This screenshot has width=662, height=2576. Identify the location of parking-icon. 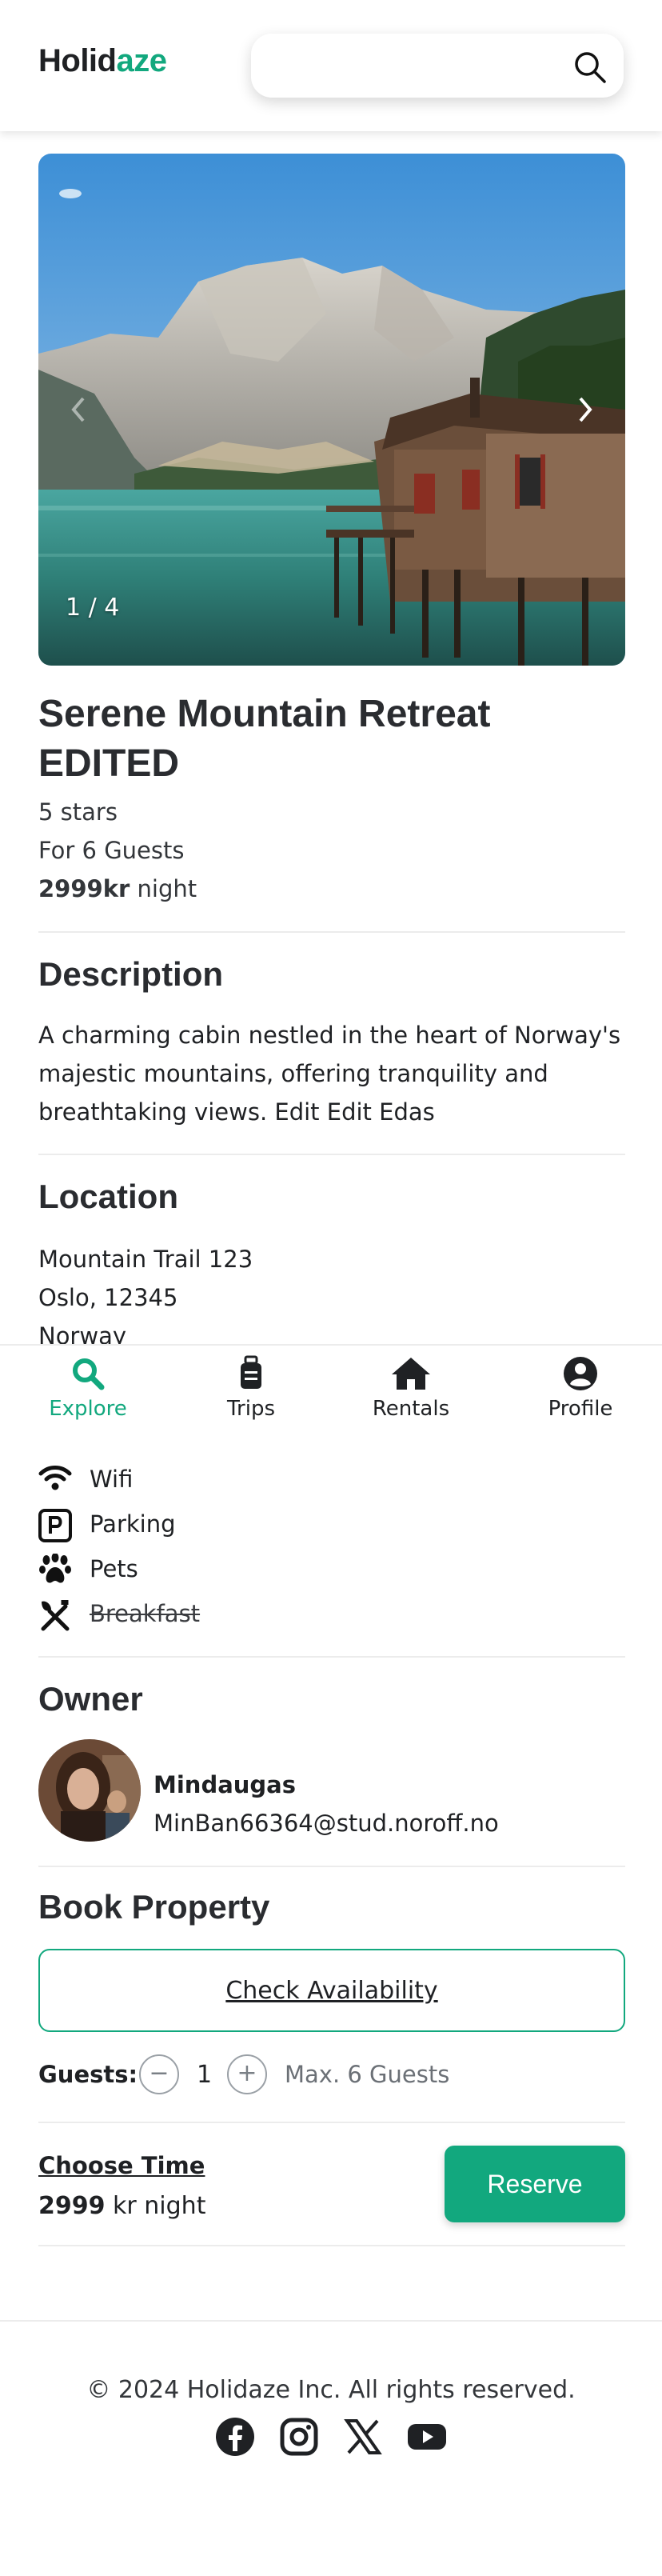
(55, 1525).